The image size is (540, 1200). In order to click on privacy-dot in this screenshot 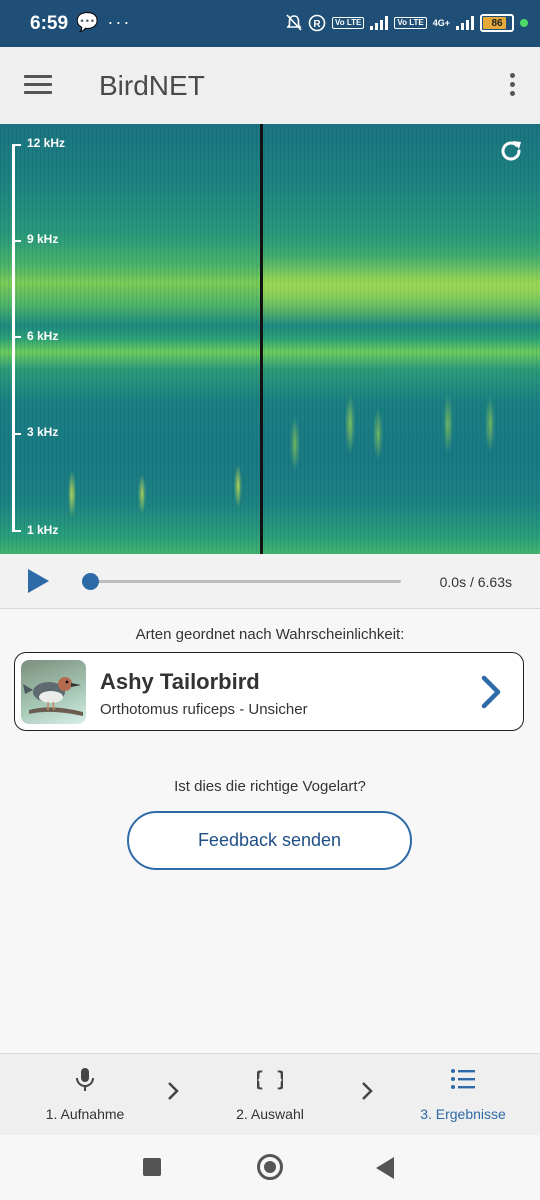, I will do `click(524, 23)`.